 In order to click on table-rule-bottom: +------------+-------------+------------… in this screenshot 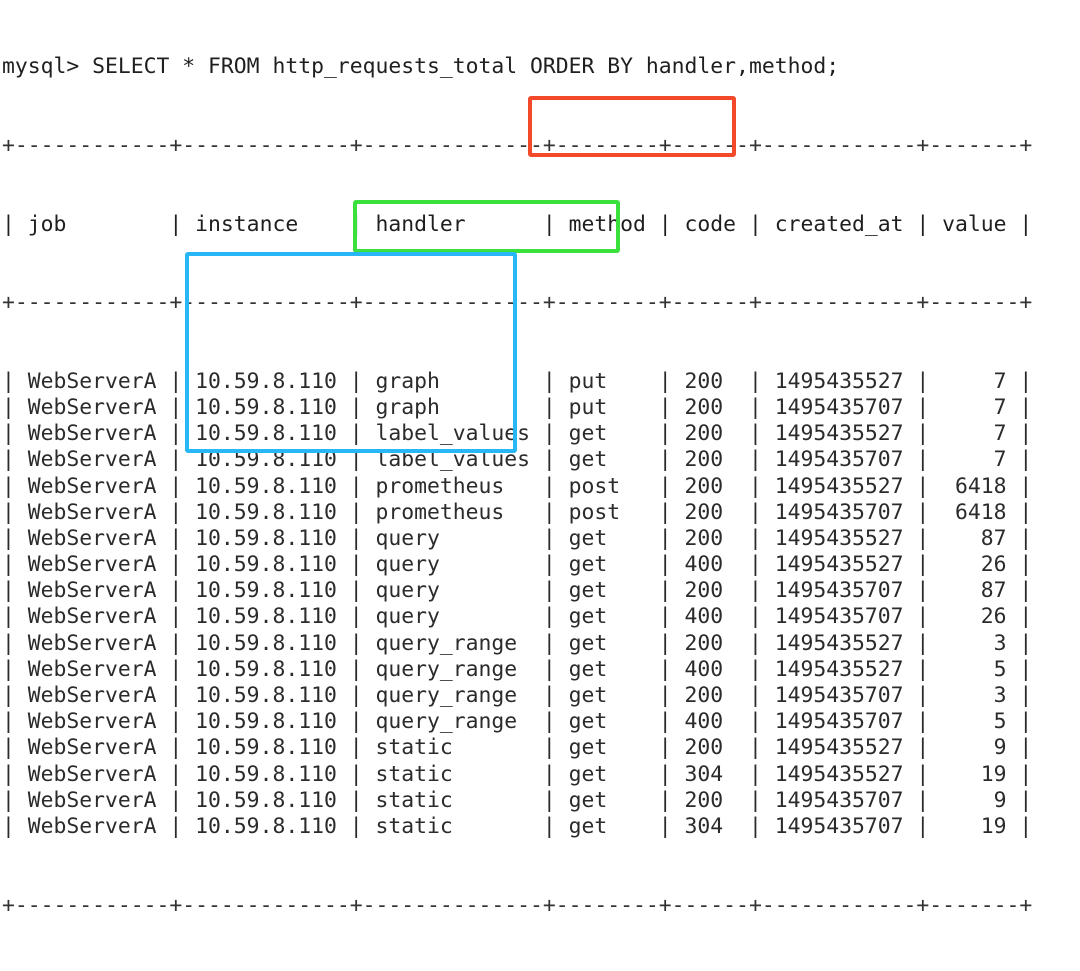, I will do `click(517, 905)`.